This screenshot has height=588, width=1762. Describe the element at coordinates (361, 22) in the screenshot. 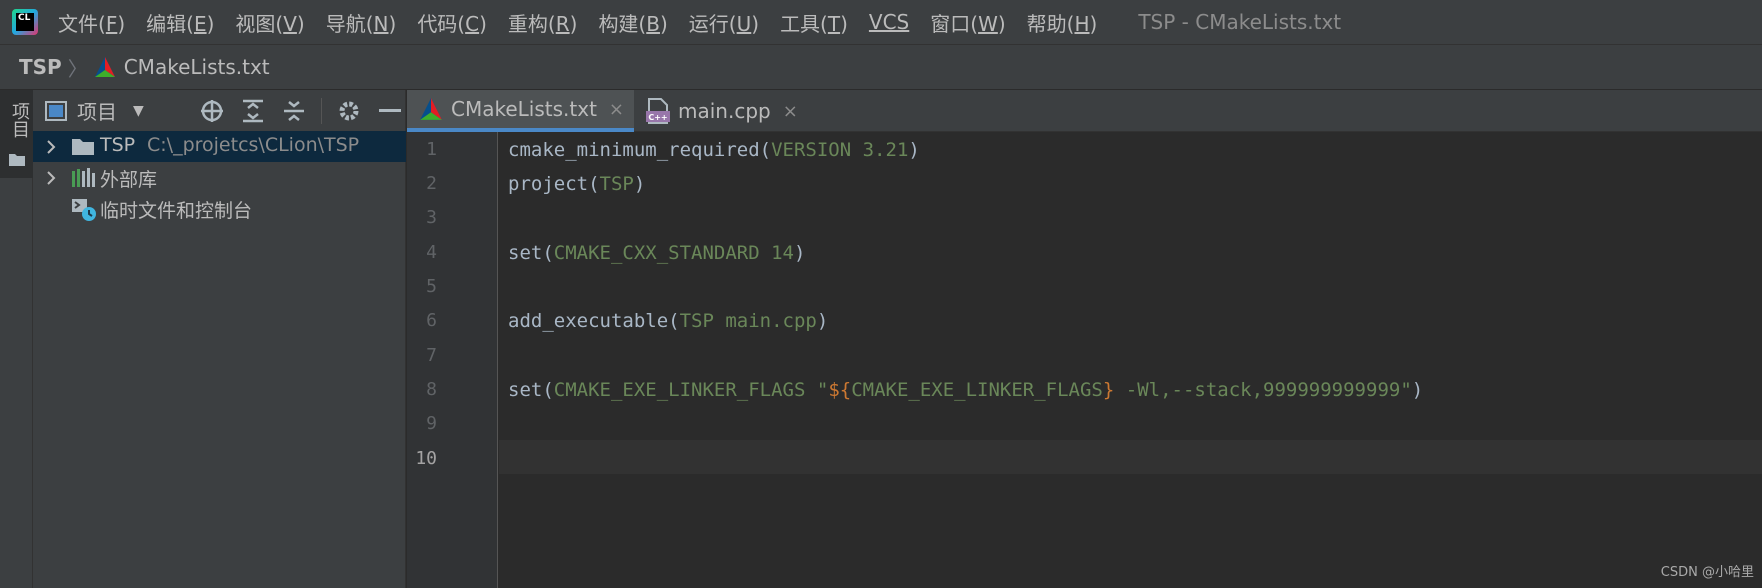

I see `menu-item: 导航(N)` at that location.